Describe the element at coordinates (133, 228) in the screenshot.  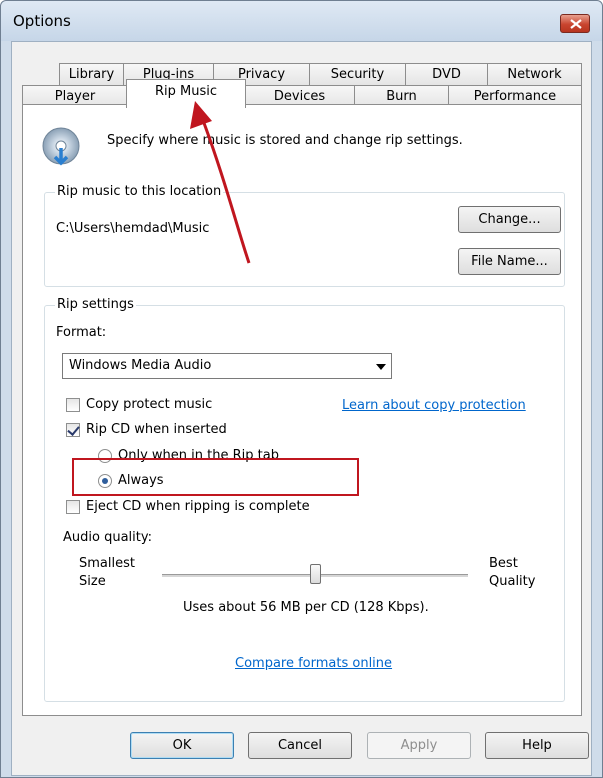
I see `rip-location-path: C:\Users\hemdad\Music` at that location.